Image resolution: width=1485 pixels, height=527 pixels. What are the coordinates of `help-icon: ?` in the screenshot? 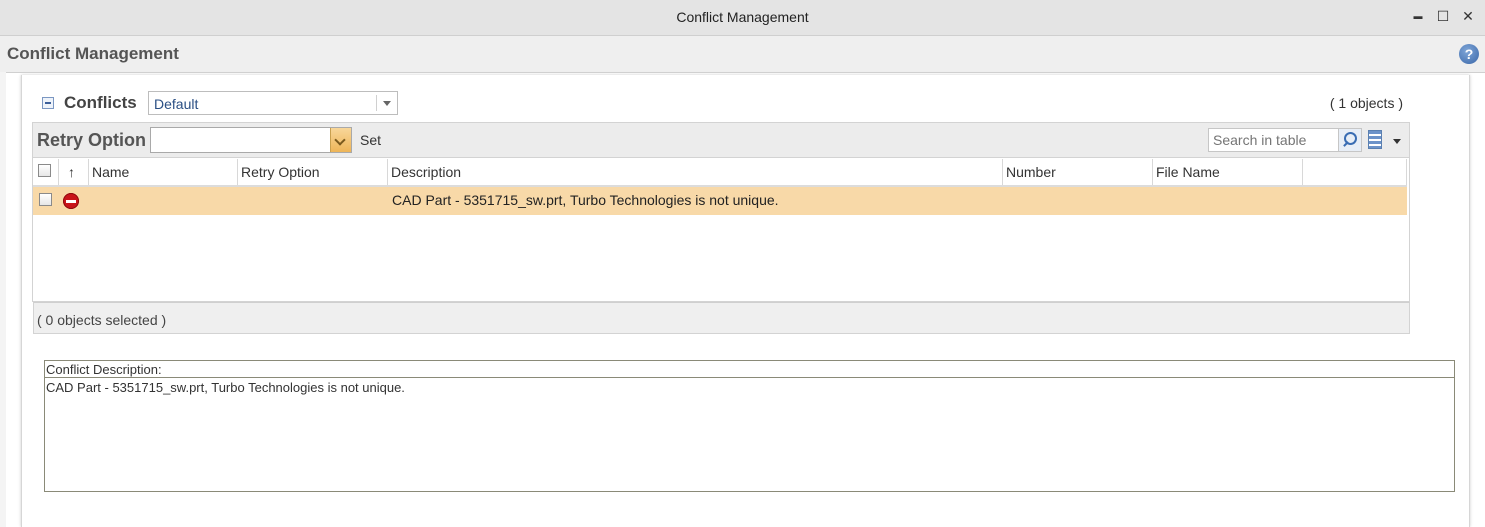 It's located at (1469, 54).